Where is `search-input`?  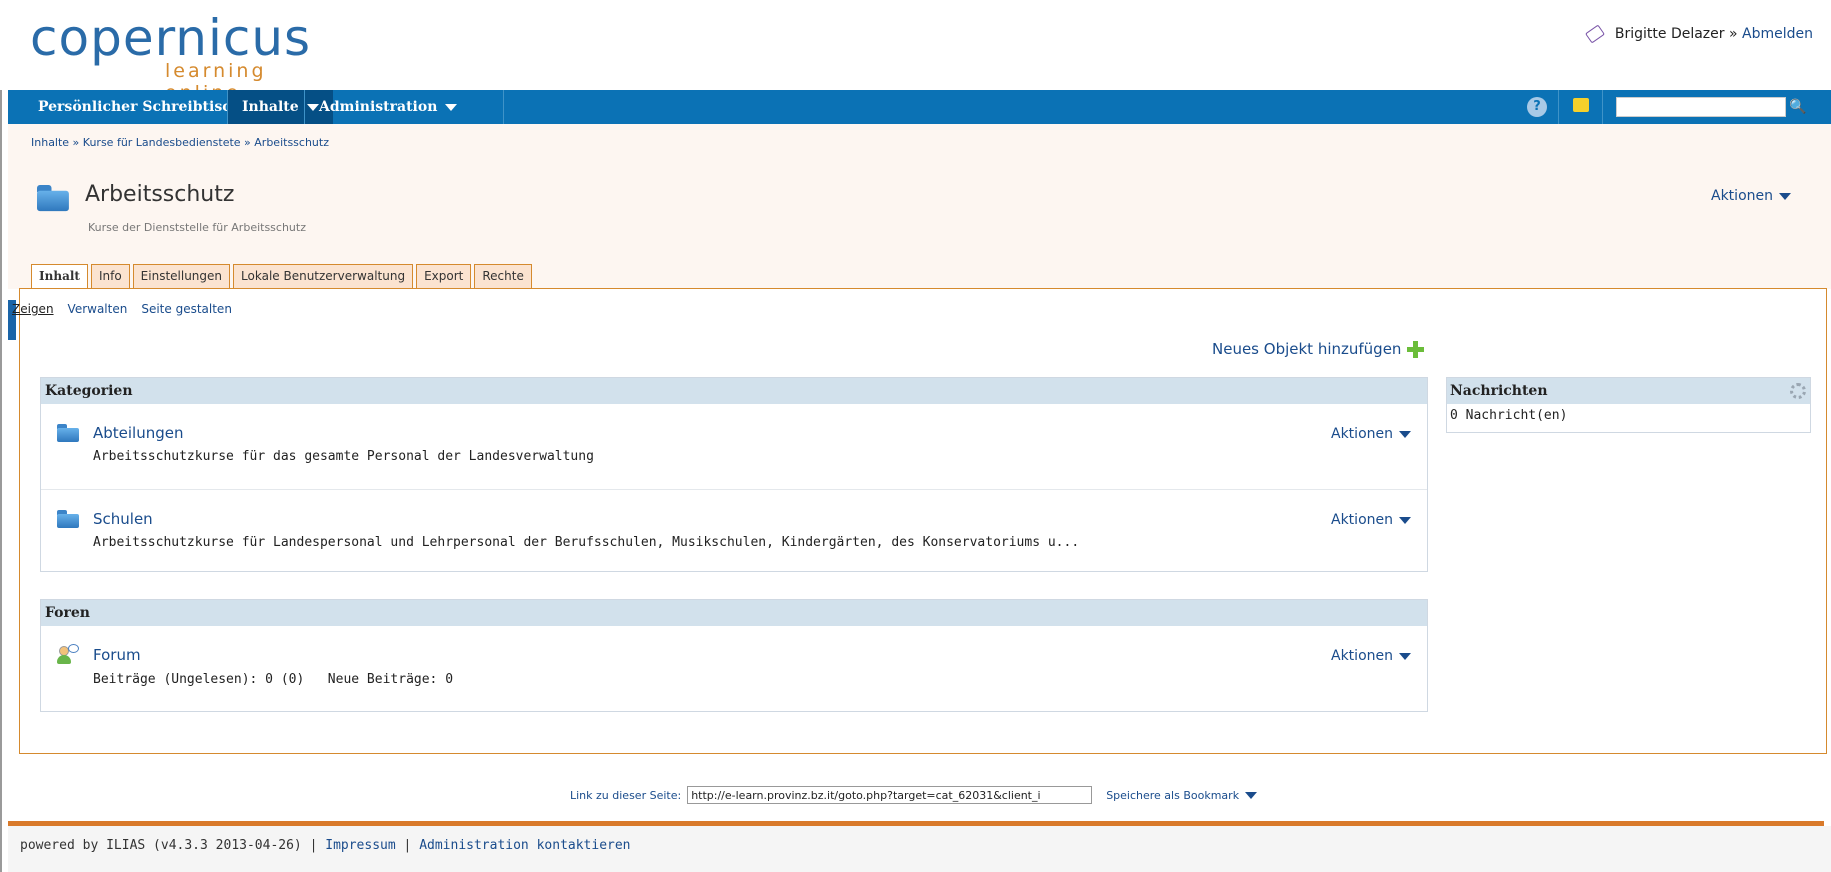 search-input is located at coordinates (1701, 107).